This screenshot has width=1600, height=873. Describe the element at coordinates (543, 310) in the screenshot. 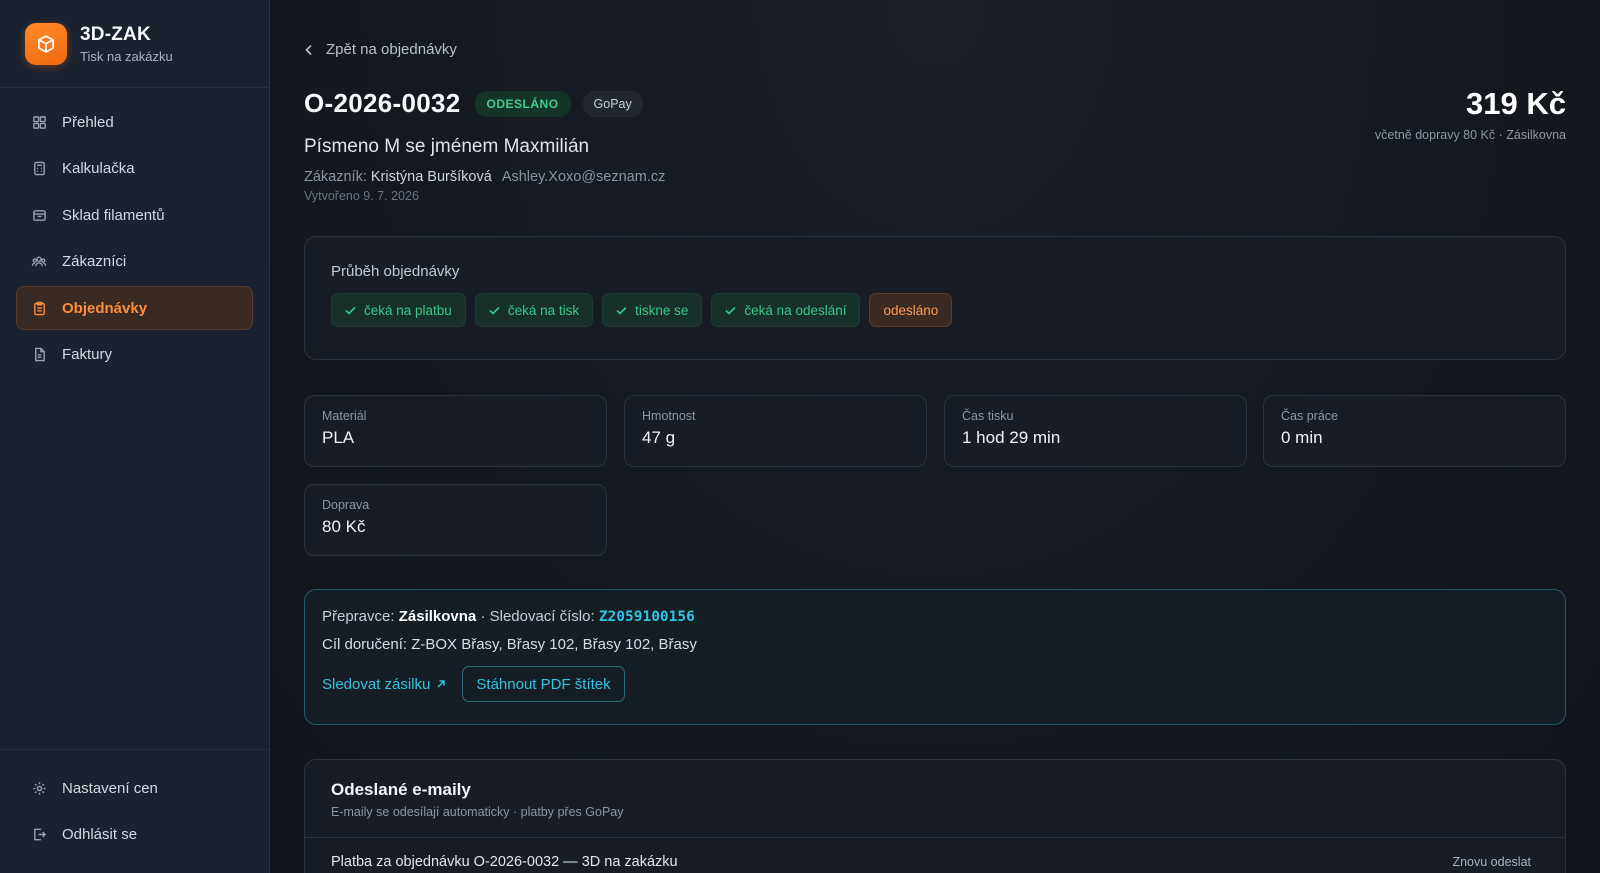

I see `progress-step-label: čeká na tisk` at that location.